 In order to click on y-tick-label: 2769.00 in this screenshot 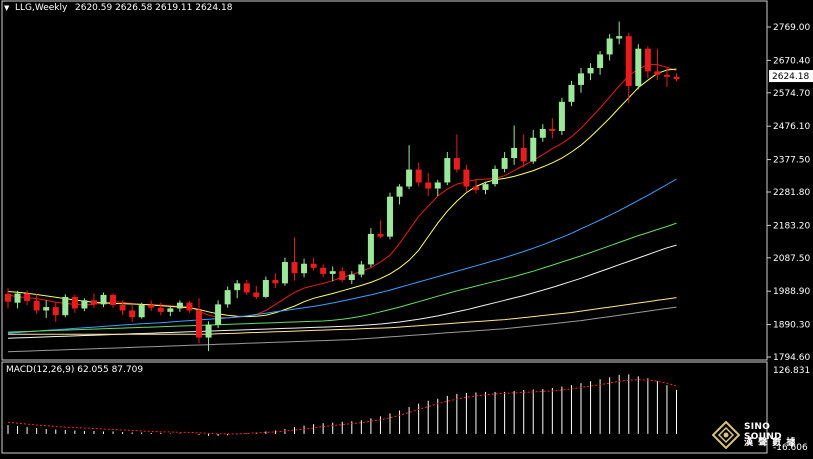, I will do `click(791, 28)`.